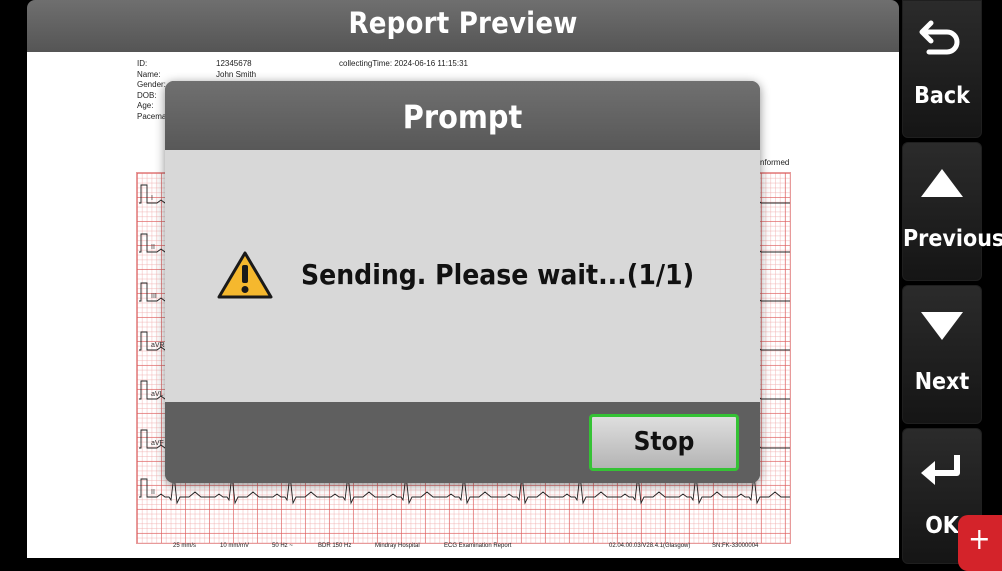 Image resolution: width=1002 pixels, height=571 pixels. What do you see at coordinates (149, 74) in the screenshot?
I see `report-name-label: Name:` at bounding box center [149, 74].